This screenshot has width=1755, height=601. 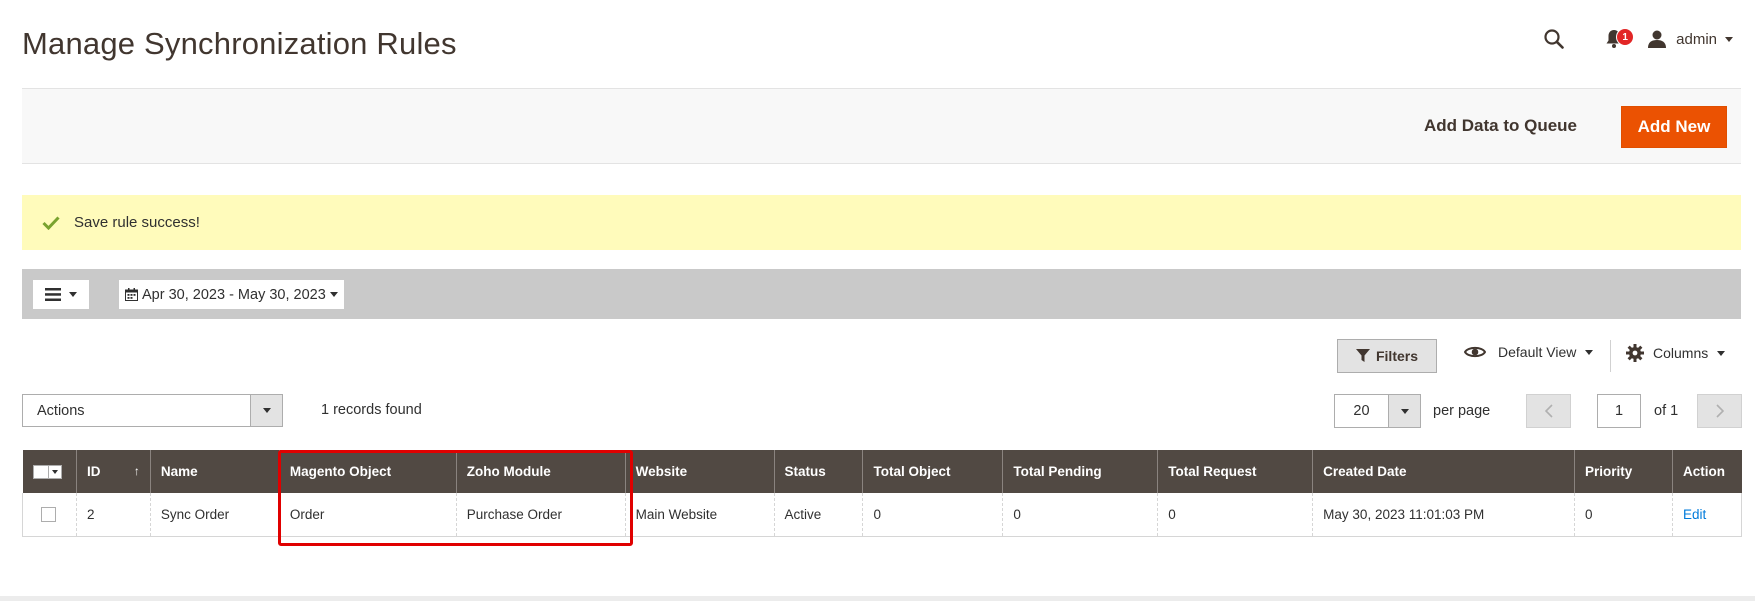 I want to click on eye-icon, so click(x=1475, y=352).